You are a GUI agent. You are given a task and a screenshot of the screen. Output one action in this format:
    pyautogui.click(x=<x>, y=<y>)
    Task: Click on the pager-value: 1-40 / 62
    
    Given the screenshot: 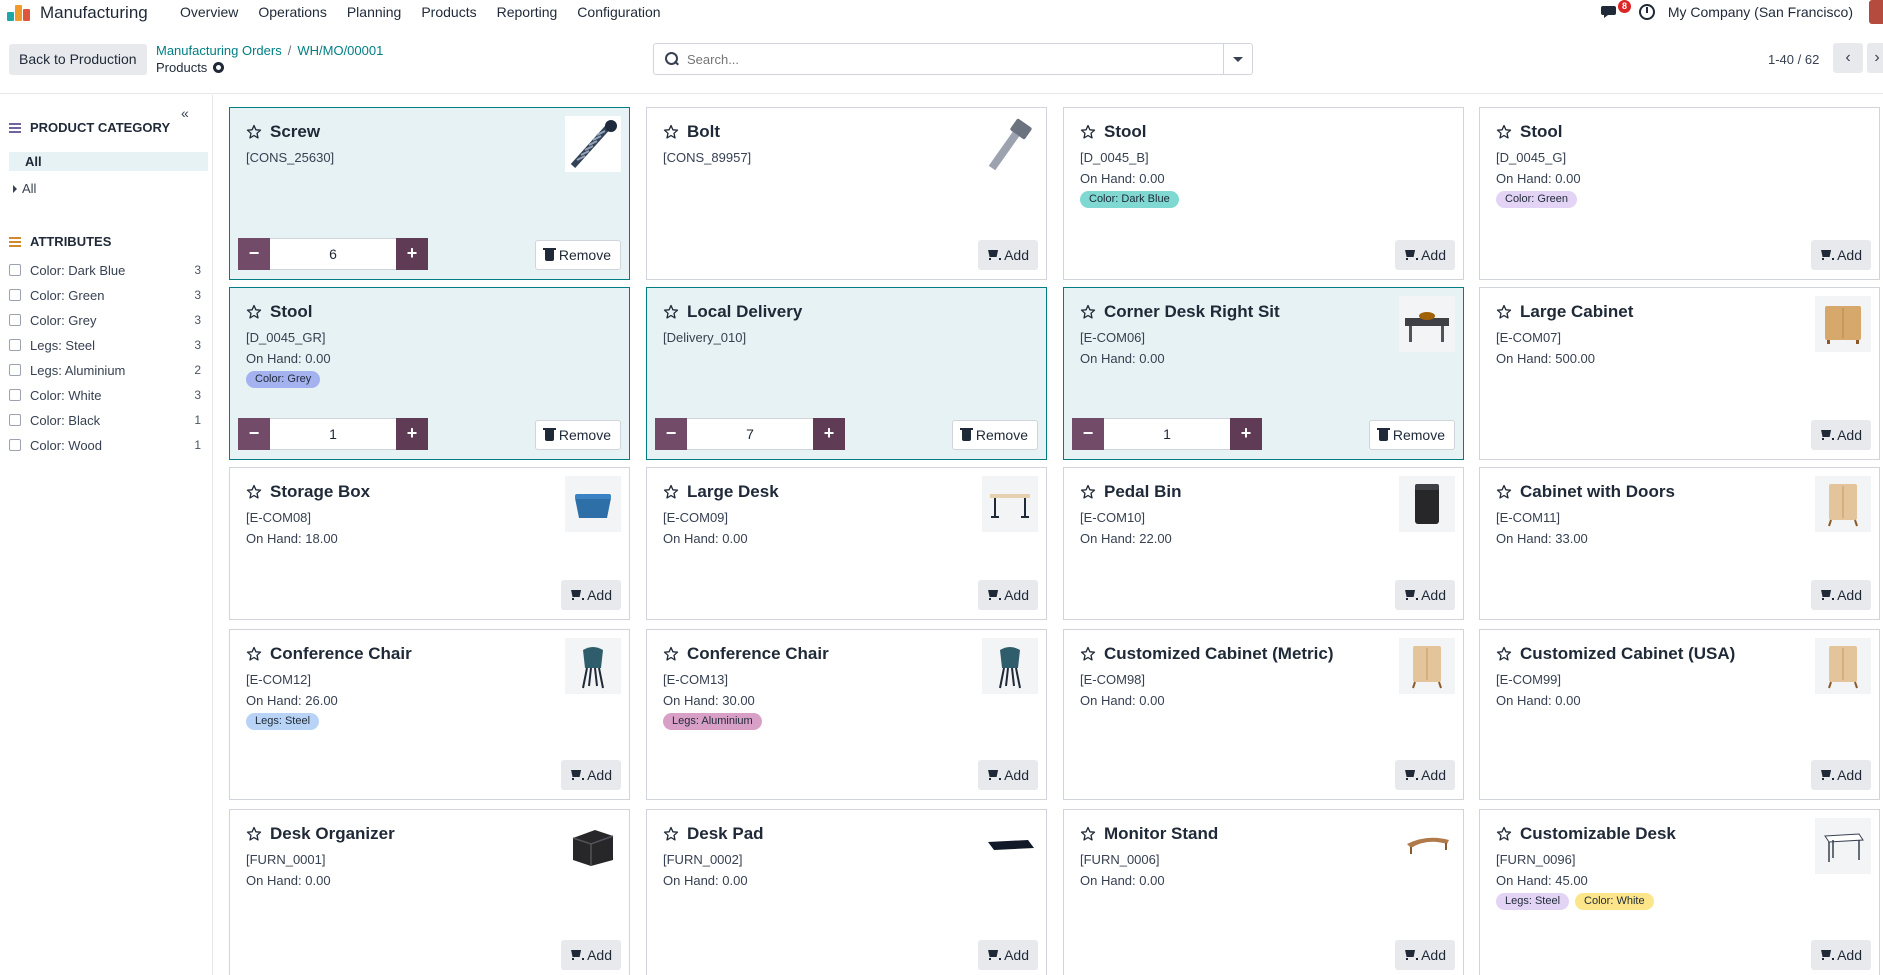 What is the action you would take?
    pyautogui.click(x=1793, y=59)
    